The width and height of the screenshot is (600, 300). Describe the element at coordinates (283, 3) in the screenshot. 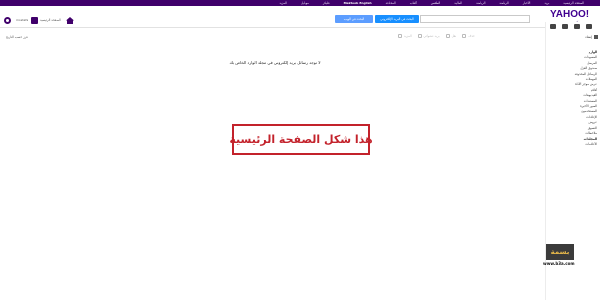

I see `top-nav-more: المزيد` at that location.